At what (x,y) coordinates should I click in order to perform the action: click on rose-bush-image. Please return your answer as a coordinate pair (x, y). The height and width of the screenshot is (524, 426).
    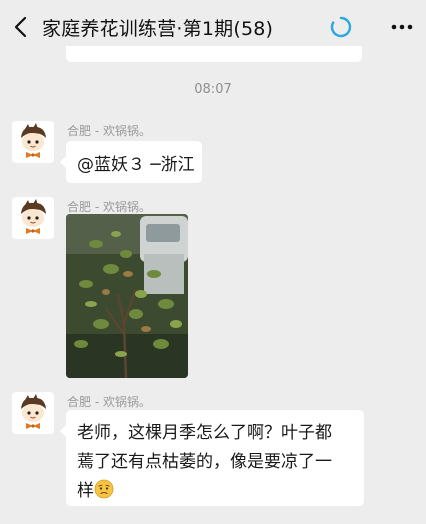
    Looking at the image, I should click on (127, 296).